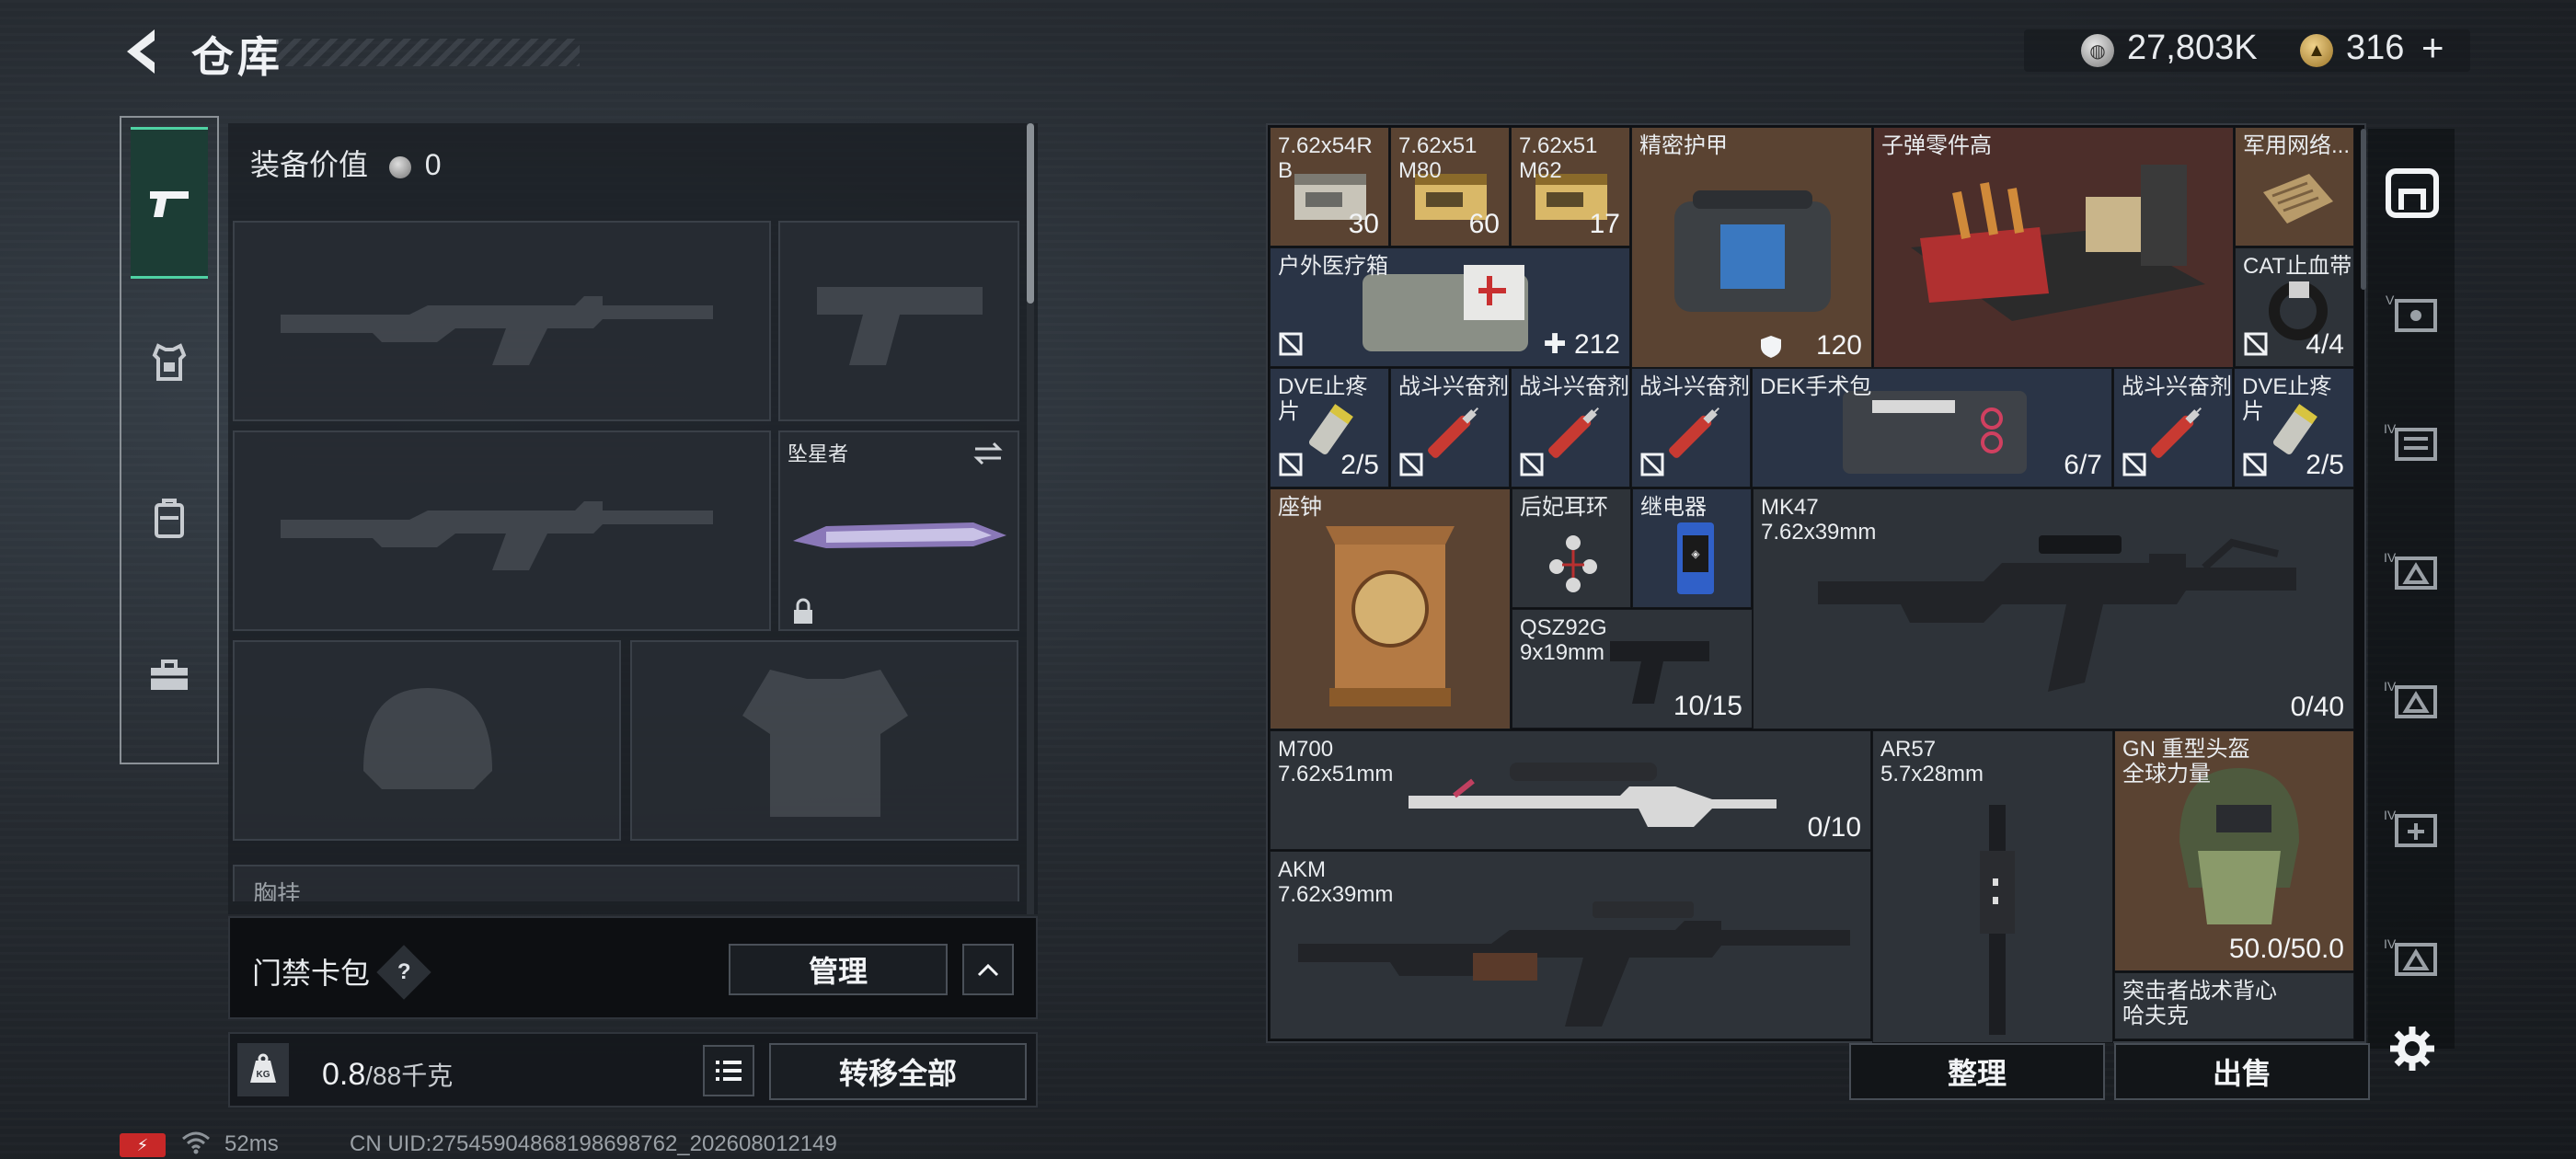  What do you see at coordinates (169, 362) in the screenshot?
I see `armor-icon` at bounding box center [169, 362].